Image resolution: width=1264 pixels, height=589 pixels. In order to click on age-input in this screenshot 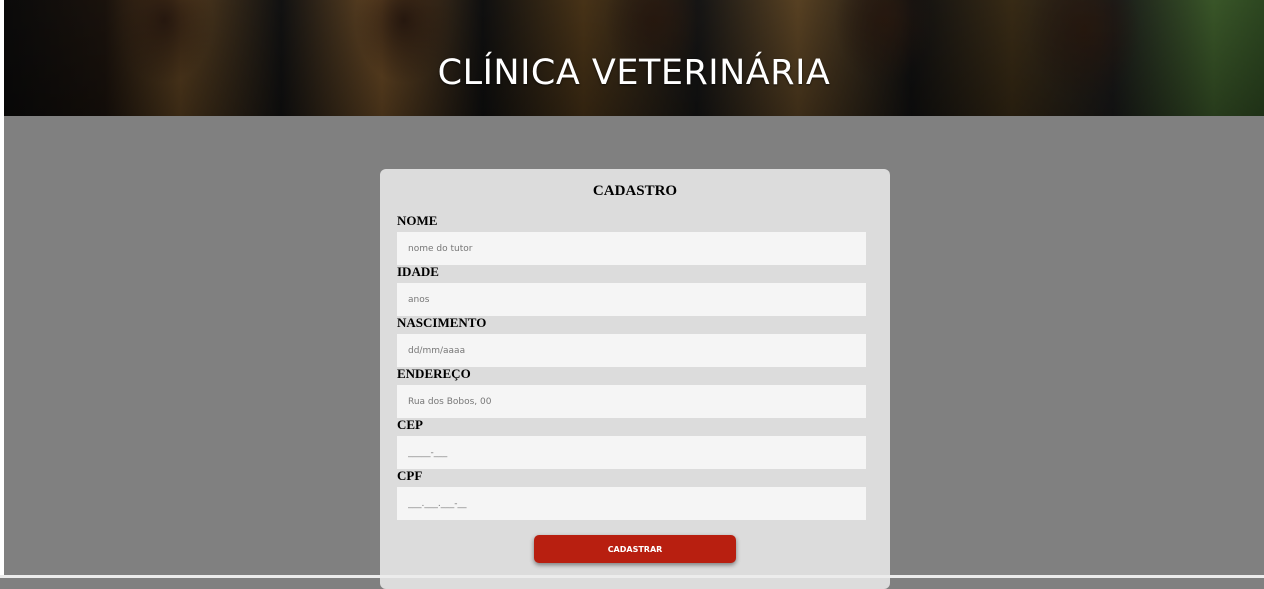, I will do `click(631, 299)`.